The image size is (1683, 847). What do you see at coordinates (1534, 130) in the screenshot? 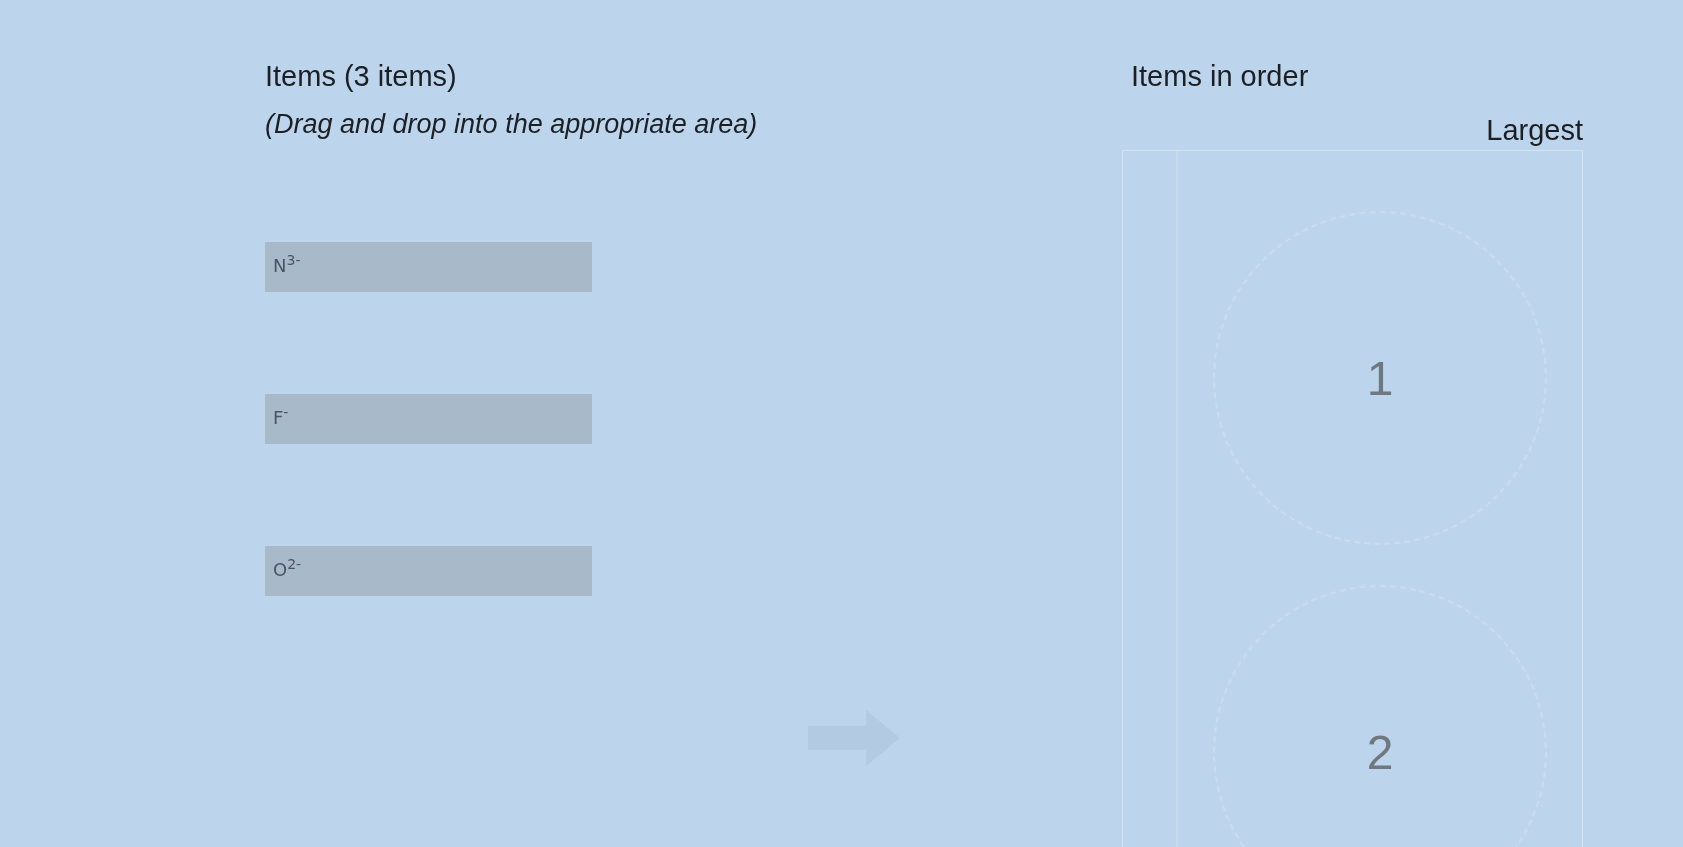
I see `end-label: Largest` at bounding box center [1534, 130].